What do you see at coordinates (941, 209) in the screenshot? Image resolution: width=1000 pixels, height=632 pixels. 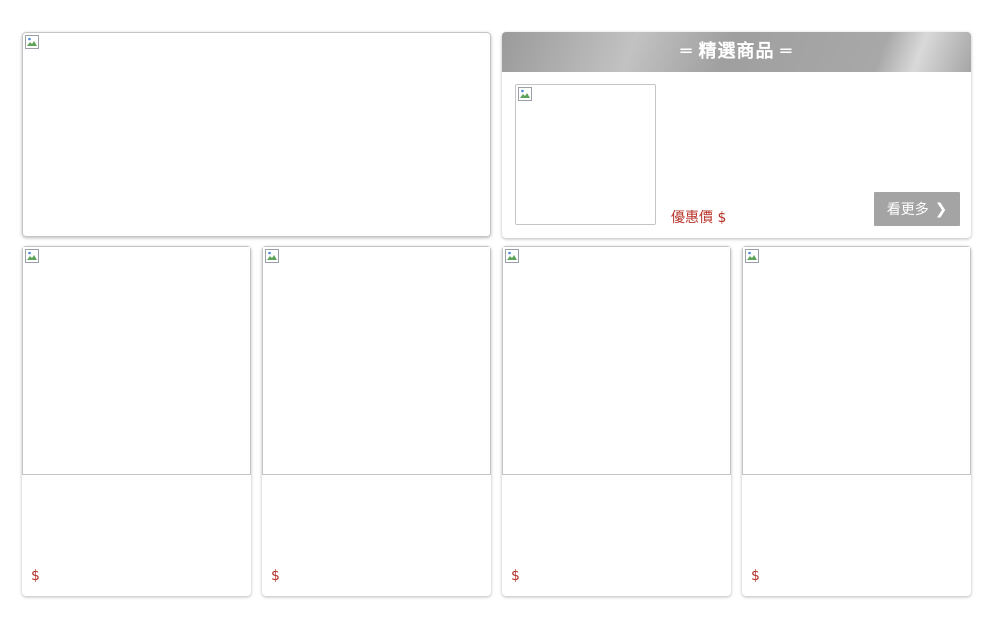 I see `chevron-right-icon: ❯` at bounding box center [941, 209].